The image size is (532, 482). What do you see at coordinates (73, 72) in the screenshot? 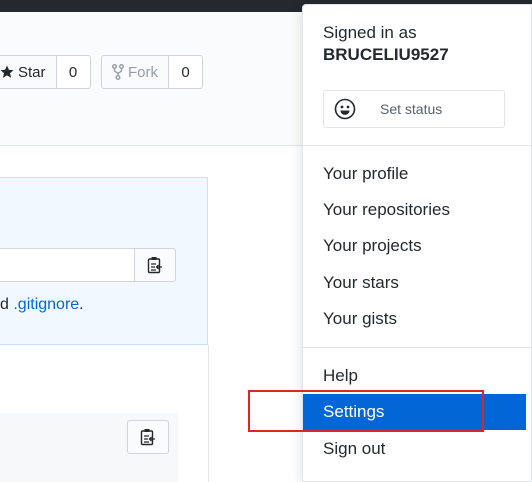
I see `star-count: 0` at bounding box center [73, 72].